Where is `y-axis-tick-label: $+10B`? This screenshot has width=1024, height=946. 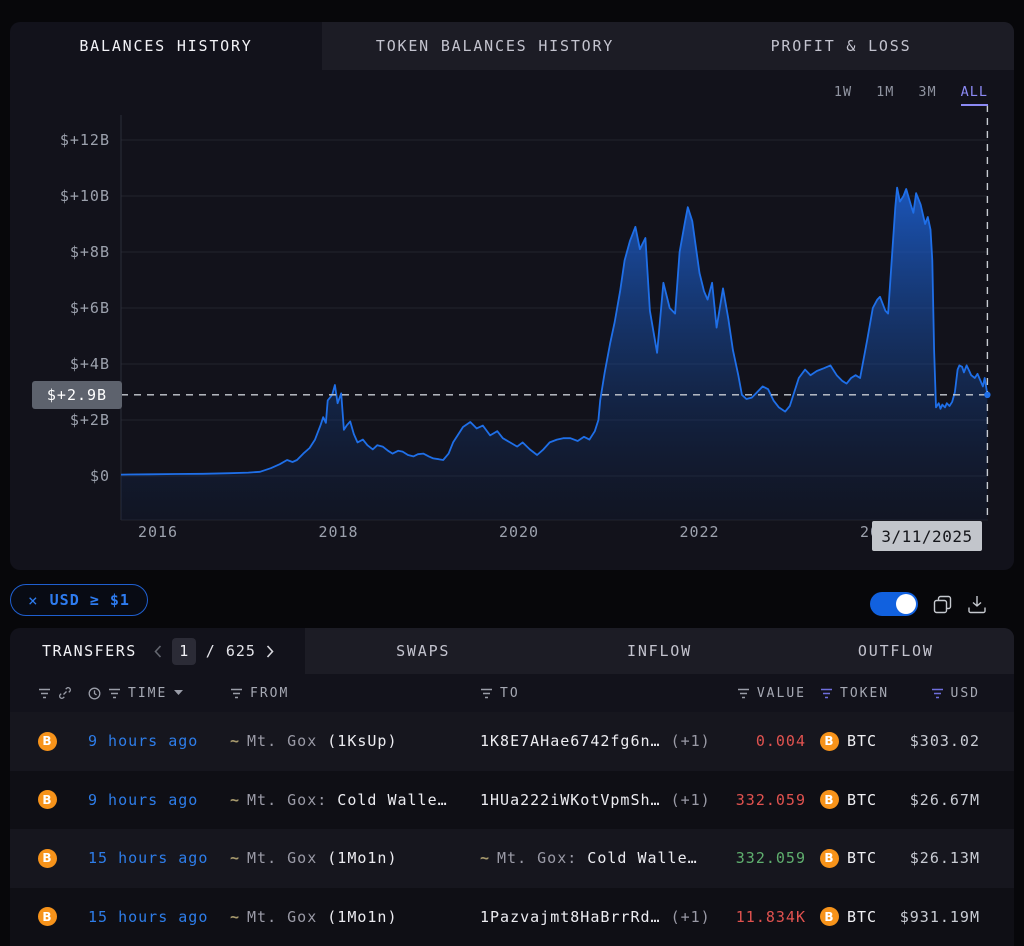 y-axis-tick-label: $+10B is located at coordinates (84, 196).